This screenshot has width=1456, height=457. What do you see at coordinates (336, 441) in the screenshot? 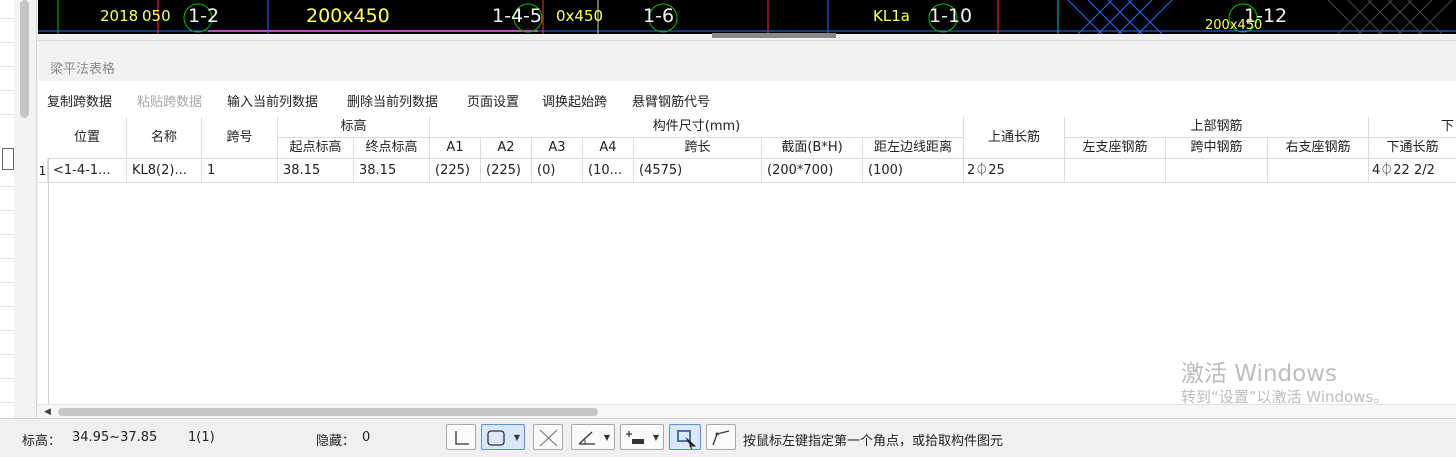
I see `hidden-label: 隐藏：` at bounding box center [336, 441].